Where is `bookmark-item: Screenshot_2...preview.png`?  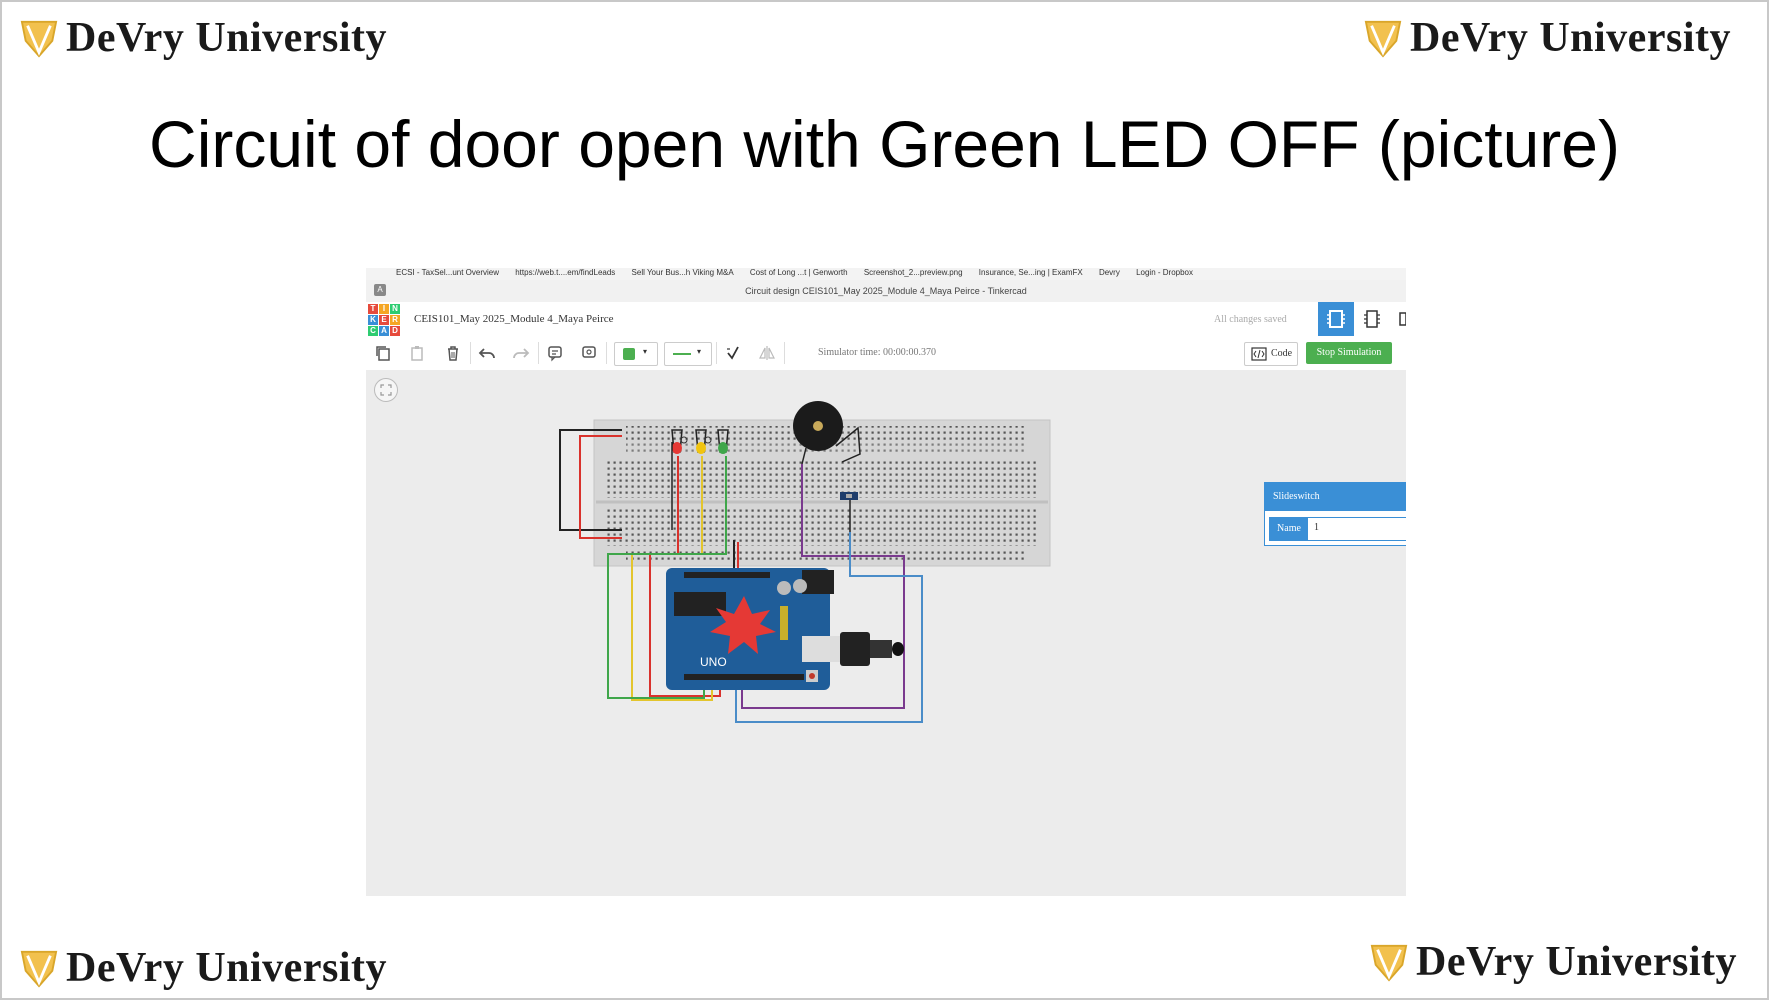
bookmark-item: Screenshot_2...preview.png is located at coordinates (913, 272).